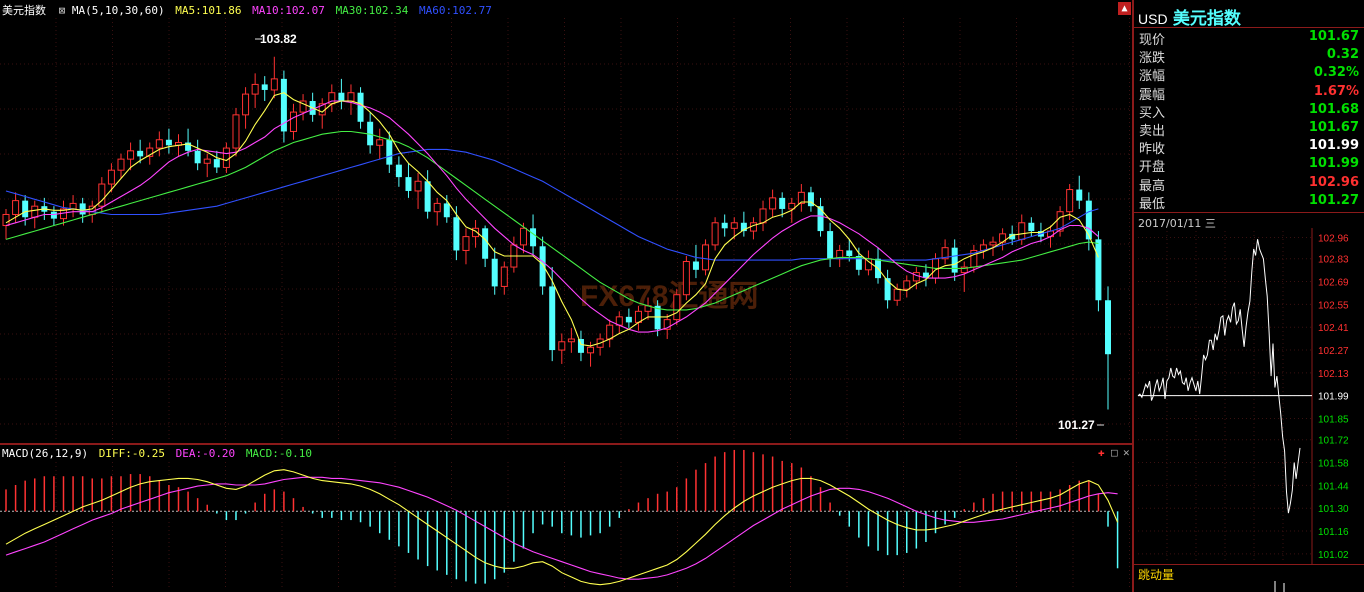 This screenshot has height=592, width=1364. I want to click on quote-row: 最高 102.96, so click(1249, 184).